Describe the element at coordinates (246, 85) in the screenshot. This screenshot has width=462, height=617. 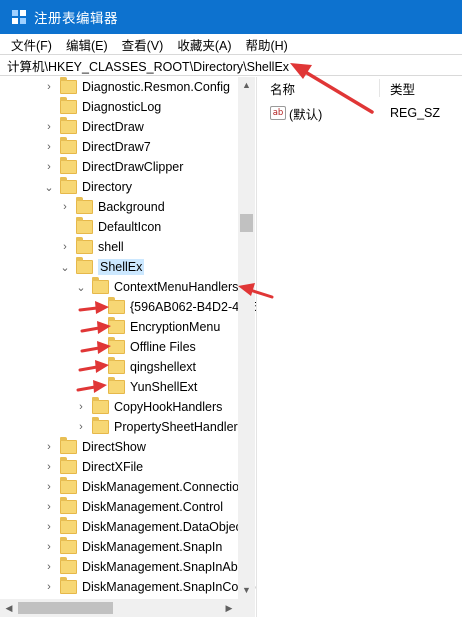
I see `scroll-up-icon: ▲` at that location.